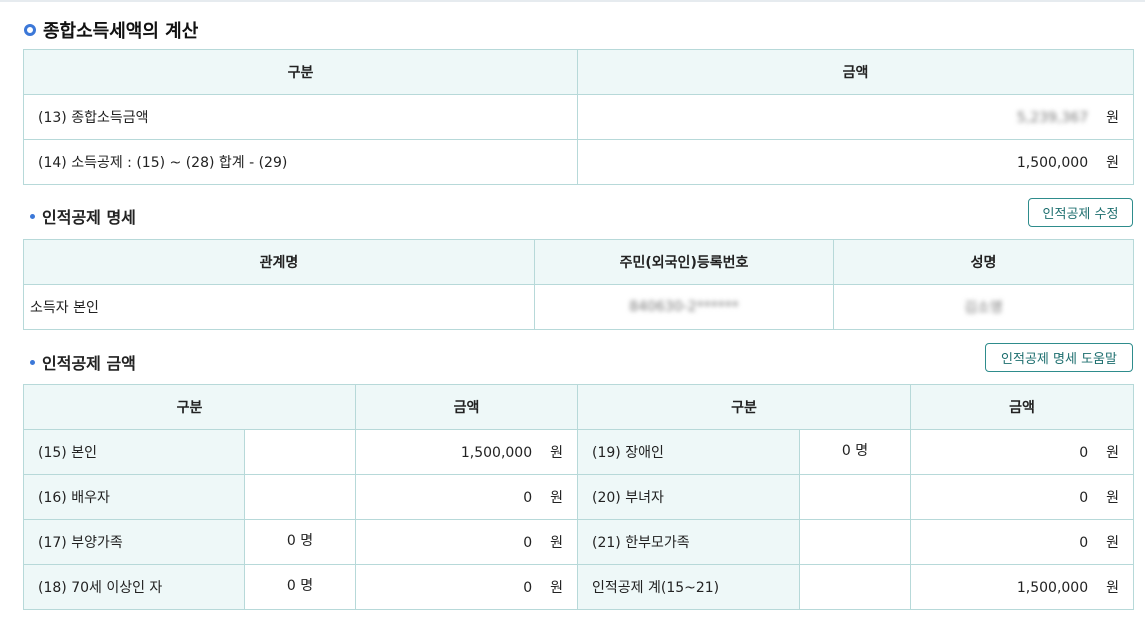 The image size is (1145, 626). I want to click on left-amount-cell: 1,500,000 원, so click(467, 452).